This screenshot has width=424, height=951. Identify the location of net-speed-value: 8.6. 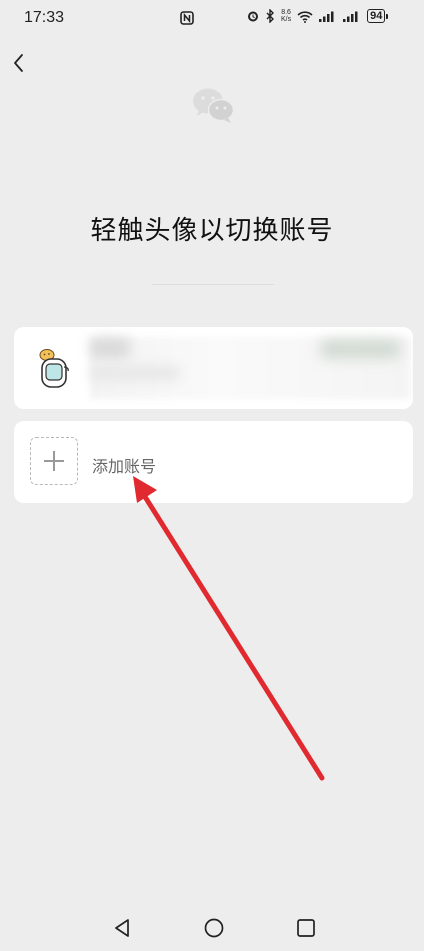
(286, 12).